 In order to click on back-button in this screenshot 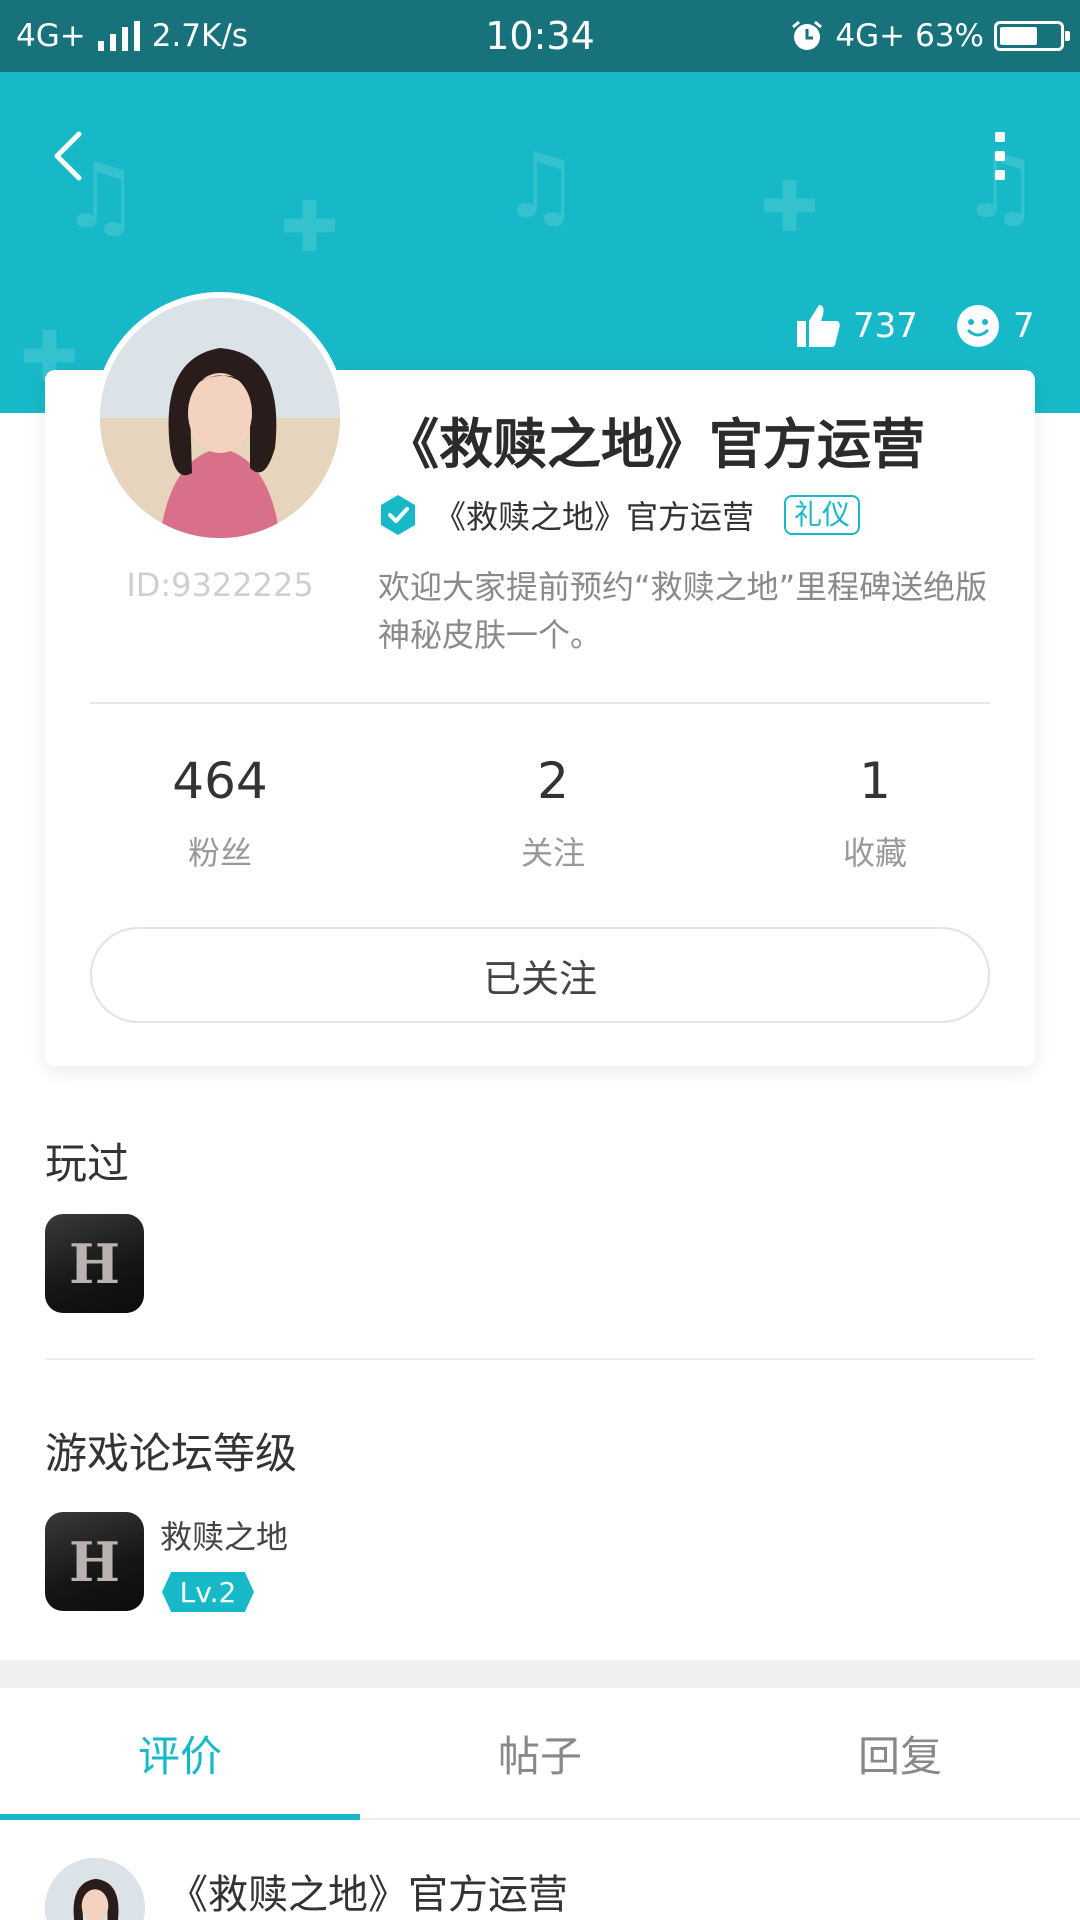, I will do `click(68, 156)`.